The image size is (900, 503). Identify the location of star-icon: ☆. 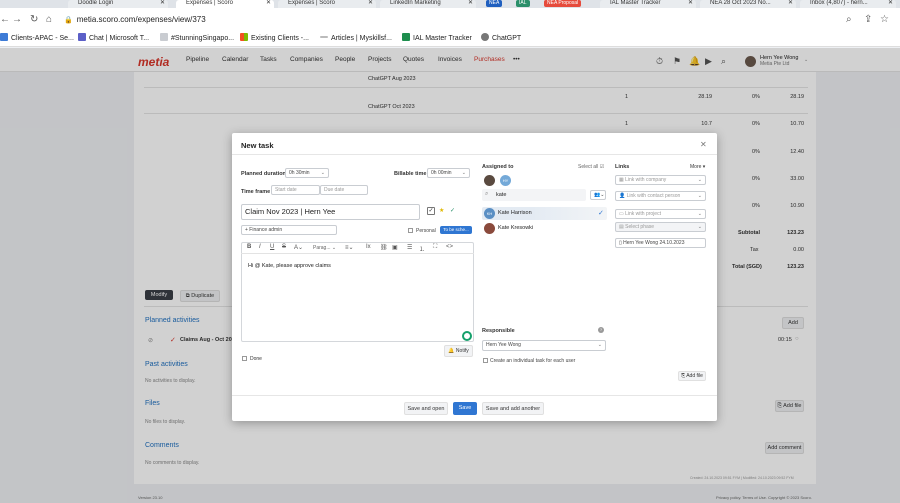
(884, 19).